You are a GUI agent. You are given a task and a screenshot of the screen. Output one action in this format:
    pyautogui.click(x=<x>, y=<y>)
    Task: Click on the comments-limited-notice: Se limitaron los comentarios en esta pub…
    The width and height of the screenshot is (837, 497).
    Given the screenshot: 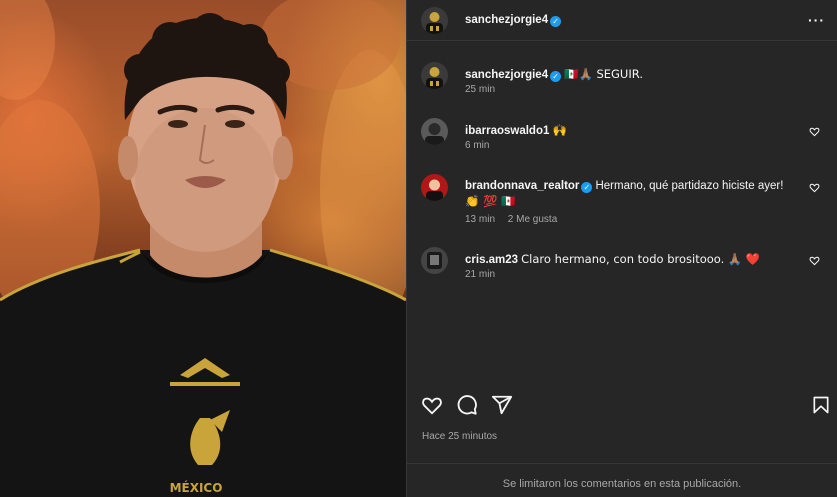 What is the action you would take?
    pyautogui.click(x=622, y=480)
    